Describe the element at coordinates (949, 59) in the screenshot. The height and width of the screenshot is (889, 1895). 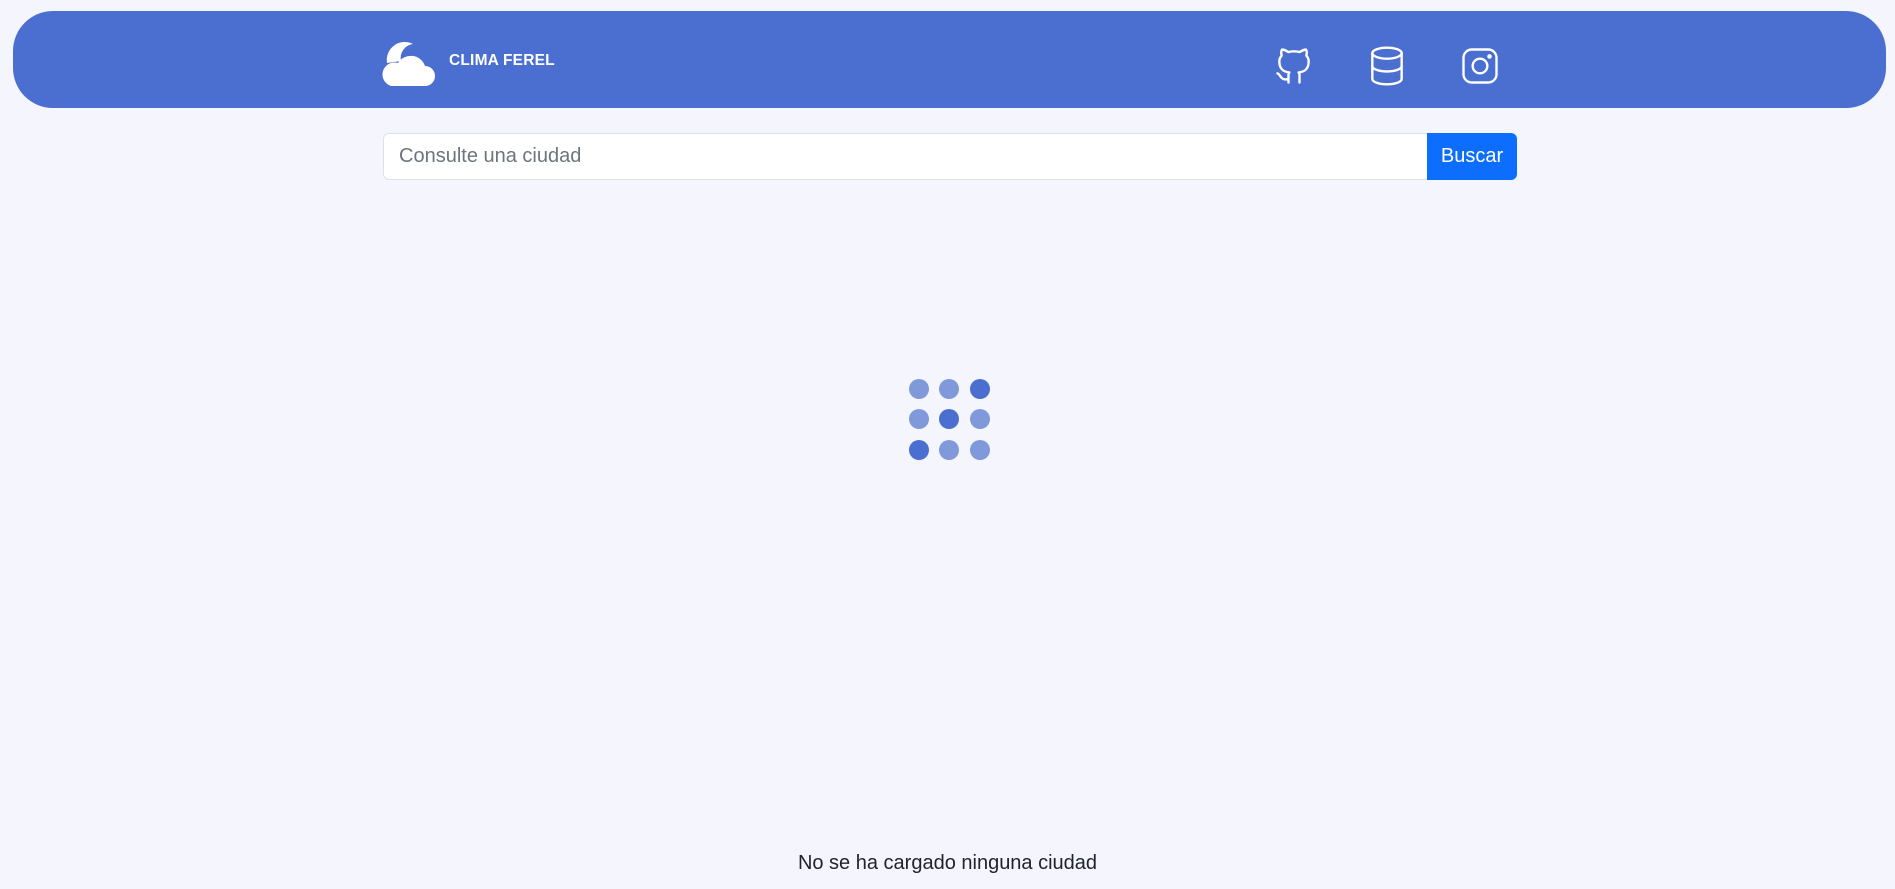
I see `navbar: CLIMA FEREL` at that location.